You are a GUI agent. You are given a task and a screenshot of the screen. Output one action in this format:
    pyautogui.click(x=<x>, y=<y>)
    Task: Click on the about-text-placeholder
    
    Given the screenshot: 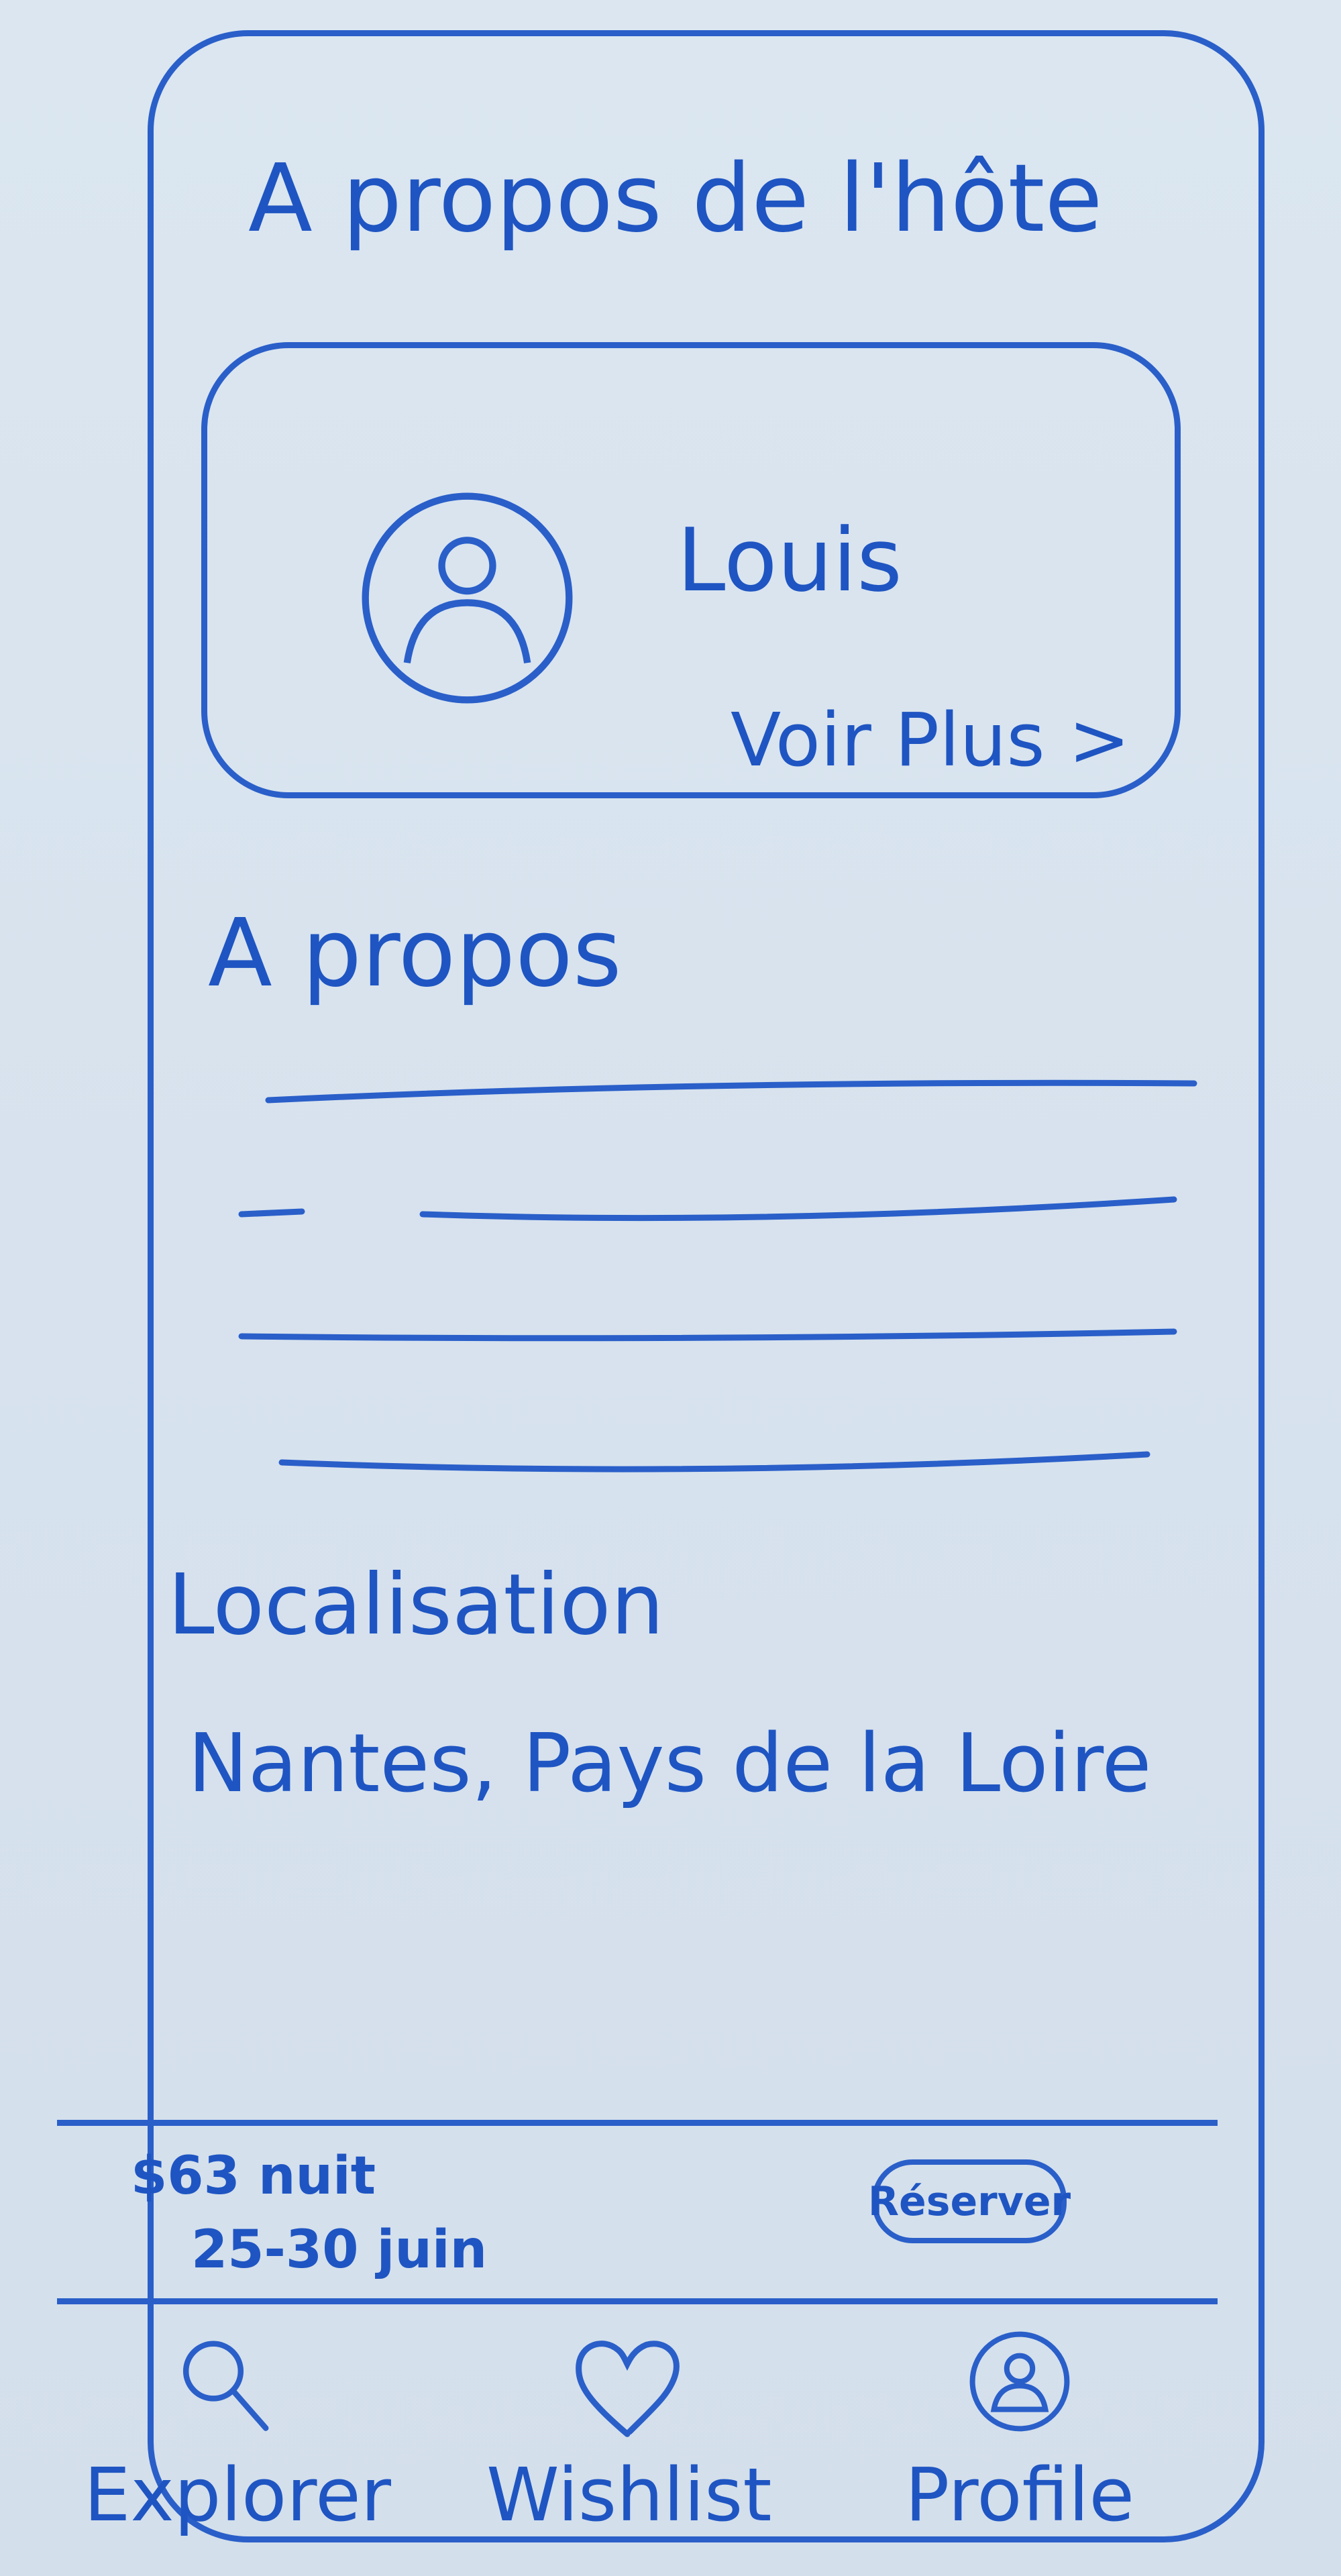 What is the action you would take?
    pyautogui.click(x=717, y=1275)
    